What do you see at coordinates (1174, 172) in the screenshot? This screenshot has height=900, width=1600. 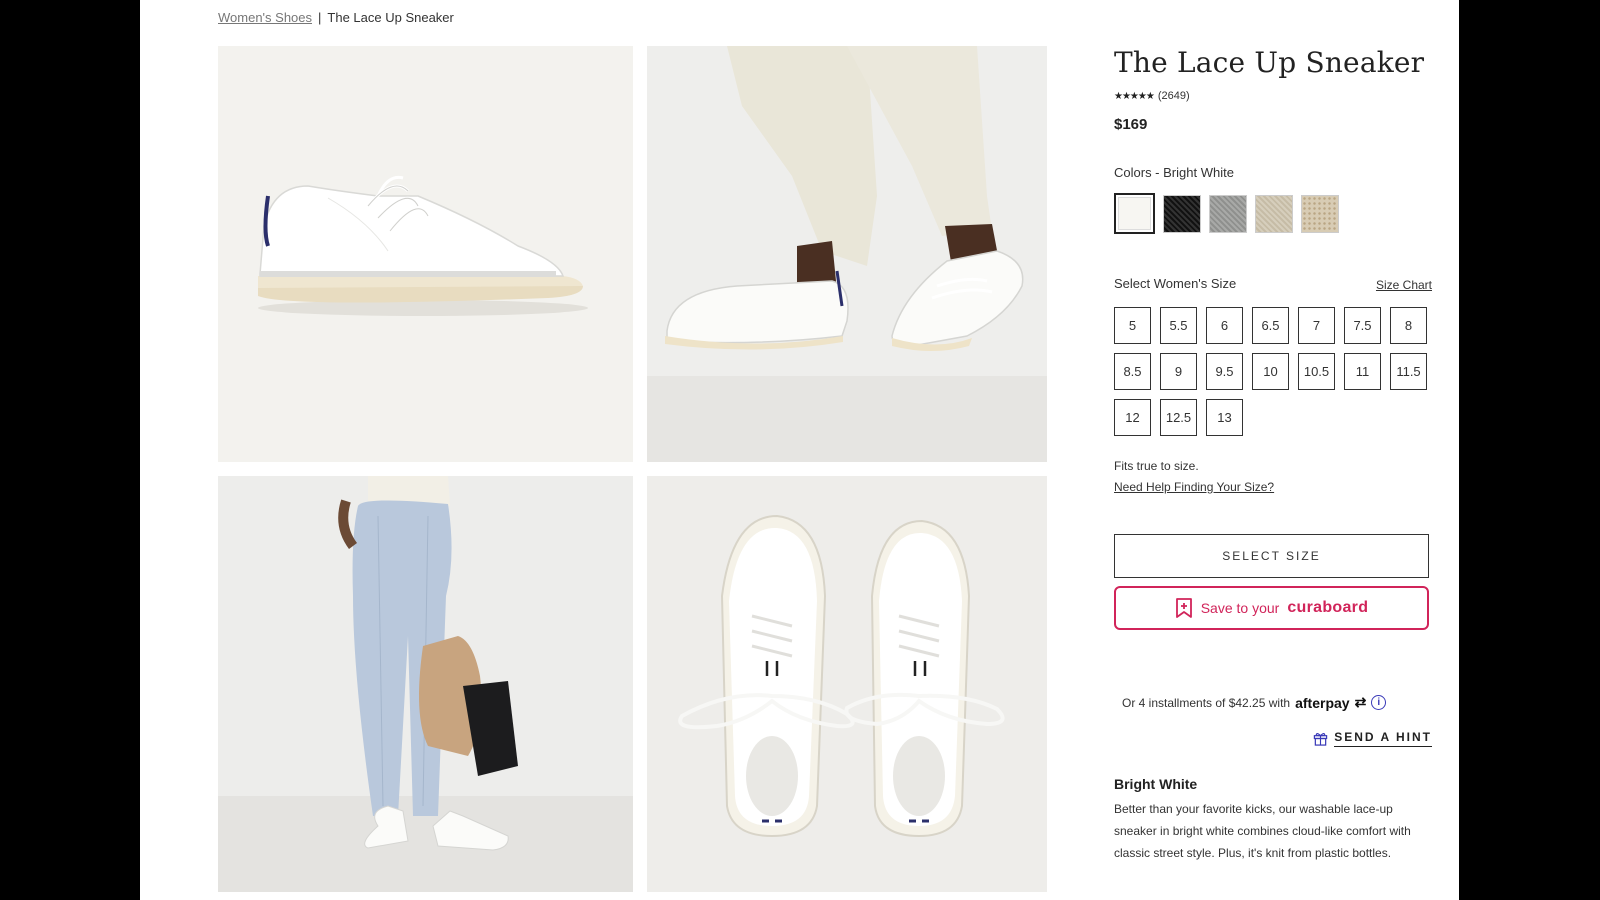 I see `colors-label: Colors - Bright White` at bounding box center [1174, 172].